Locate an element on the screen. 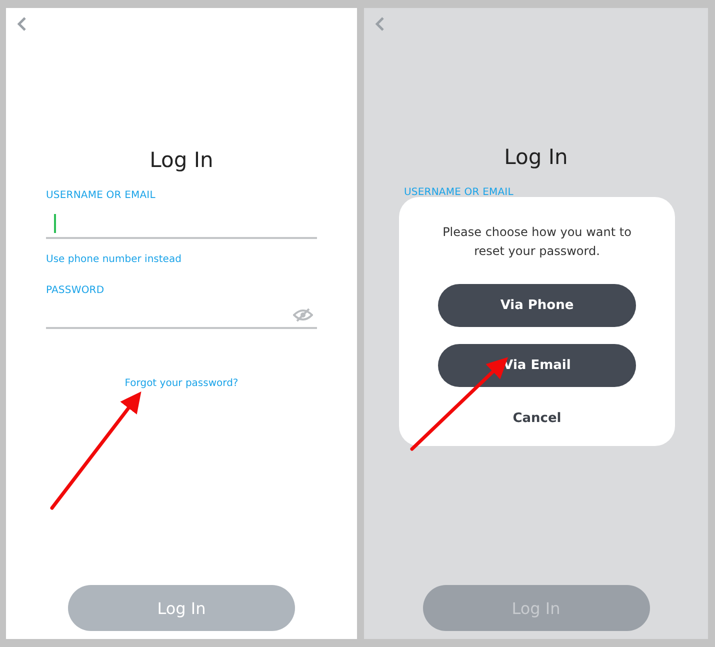 The width and height of the screenshot is (715, 647). field-label: PASSWORD is located at coordinates (76, 290).